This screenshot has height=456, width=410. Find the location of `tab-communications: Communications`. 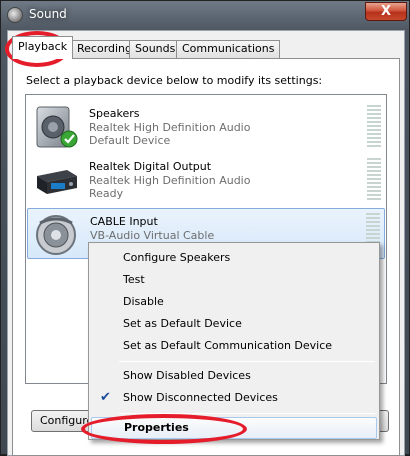

tab-communications: Communications is located at coordinates (228, 49).